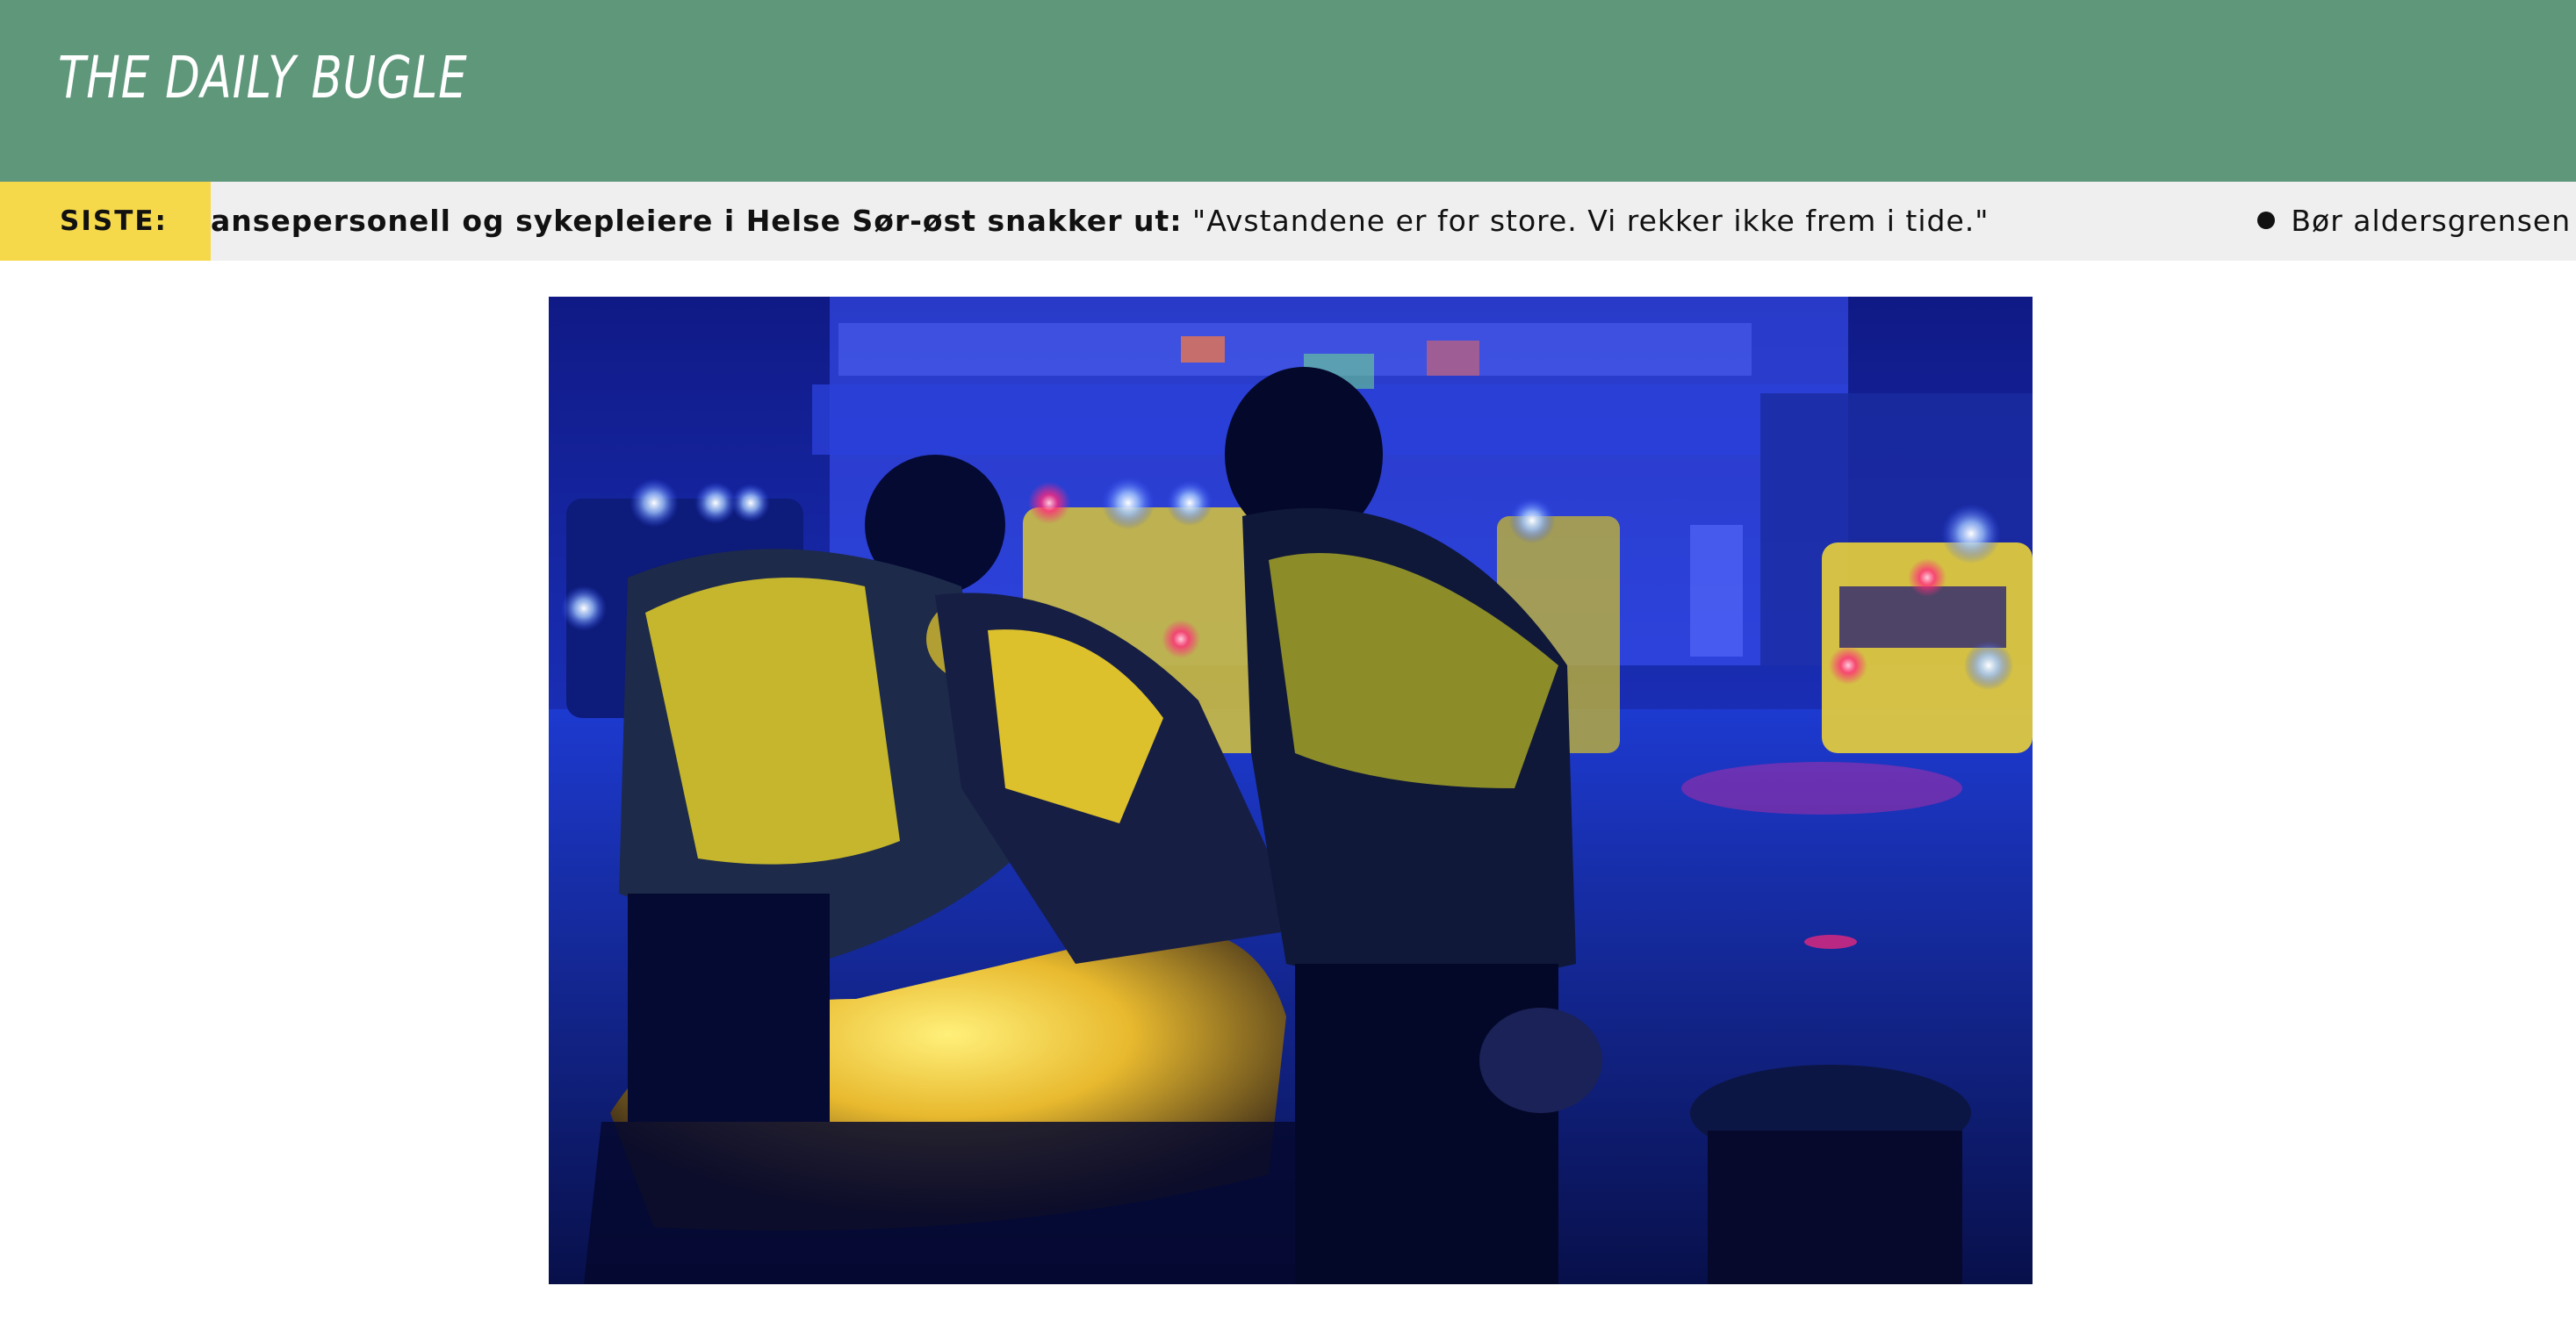 The width and height of the screenshot is (2576, 1336). Describe the element at coordinates (2433, 221) in the screenshot. I see `ticker-item-quote: Bør aldersgrensen på le` at that location.